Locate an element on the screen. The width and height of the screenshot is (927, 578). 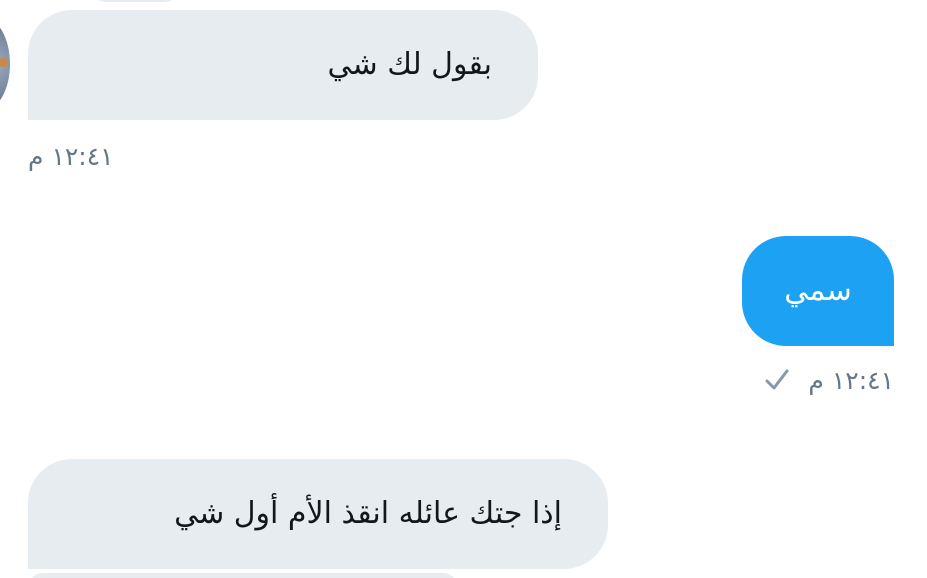
avatar-image-detail is located at coordinates (3, 62).